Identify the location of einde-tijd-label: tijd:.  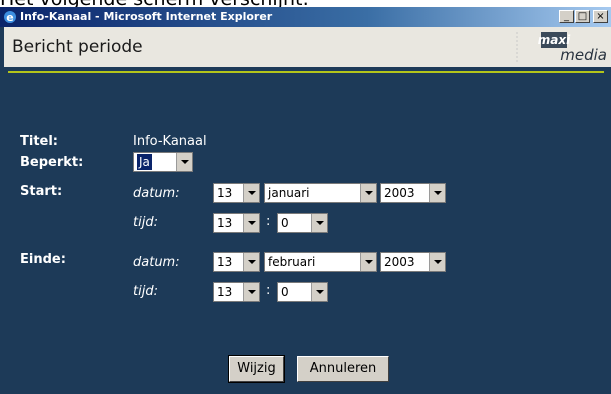
(145, 291).